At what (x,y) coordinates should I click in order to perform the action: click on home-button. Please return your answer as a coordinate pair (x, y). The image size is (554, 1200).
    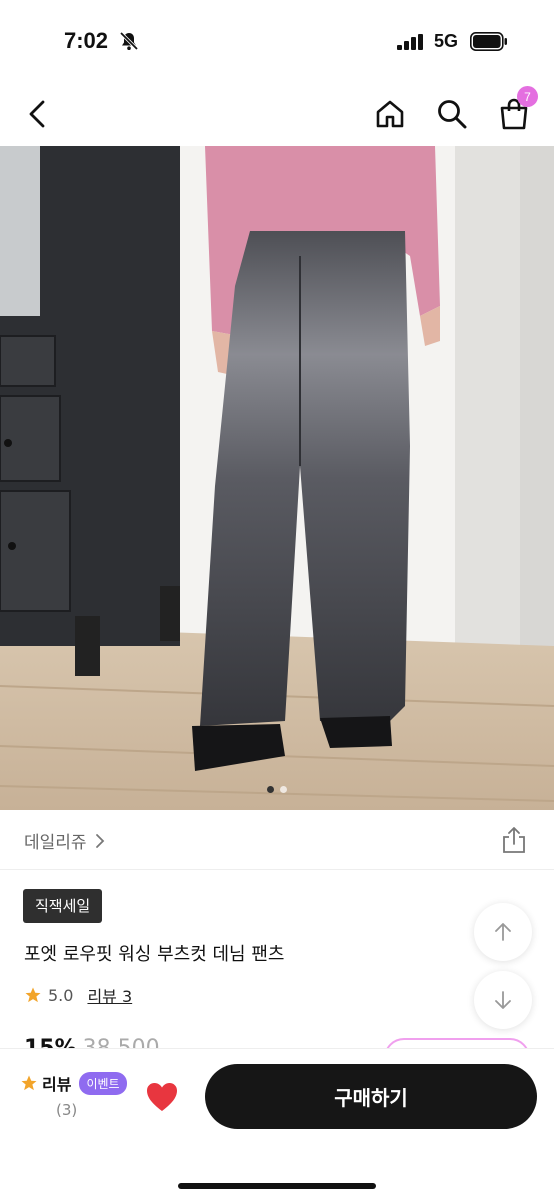
    Looking at the image, I should click on (390, 114).